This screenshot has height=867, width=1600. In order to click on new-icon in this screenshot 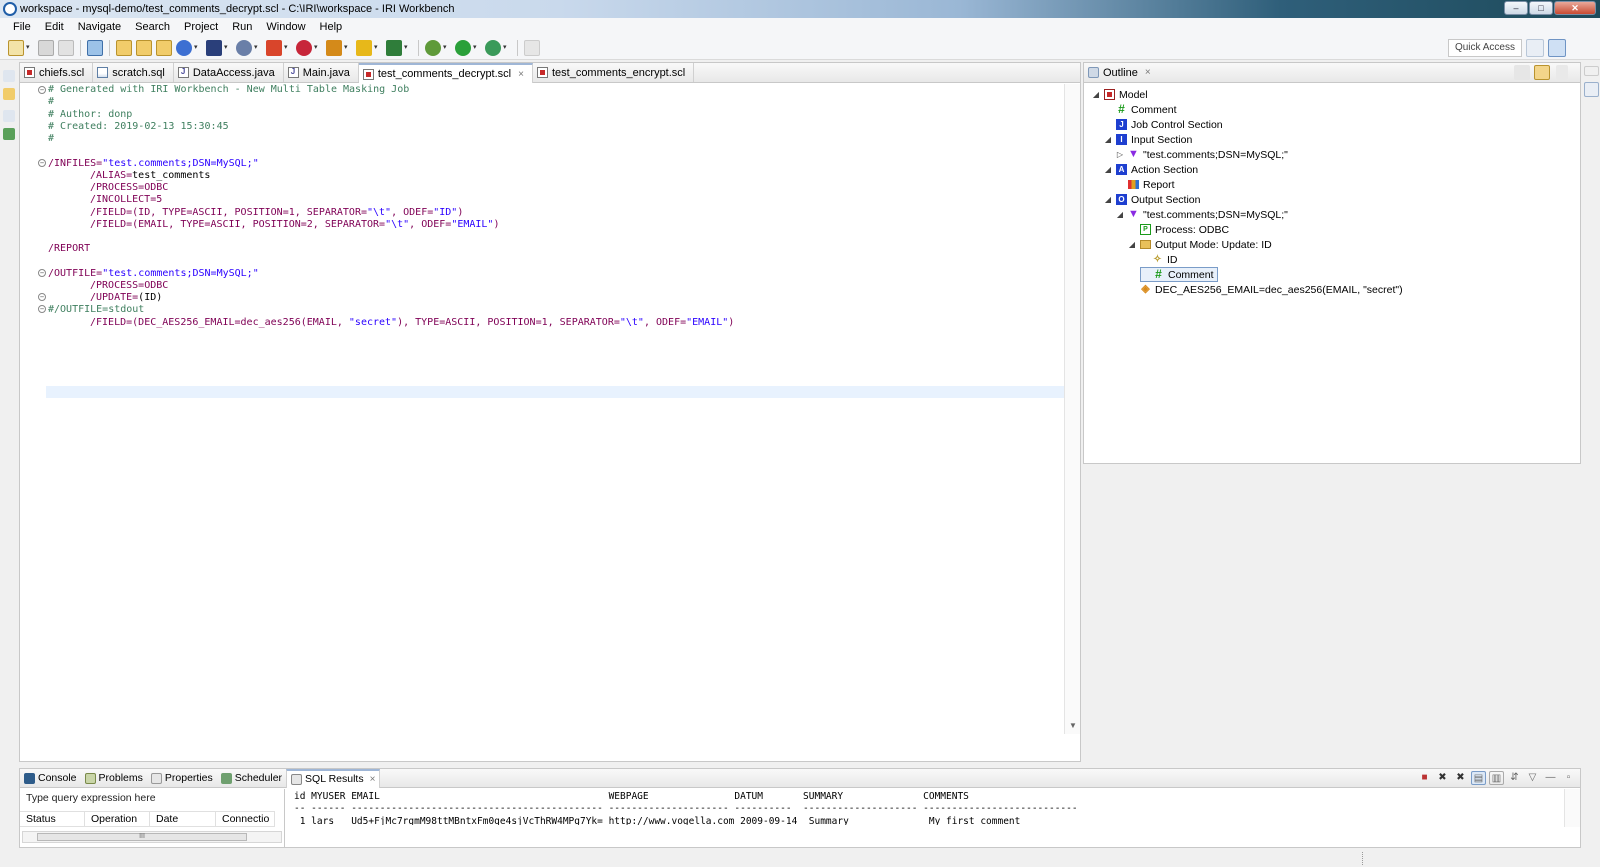, I will do `click(16, 47)`.